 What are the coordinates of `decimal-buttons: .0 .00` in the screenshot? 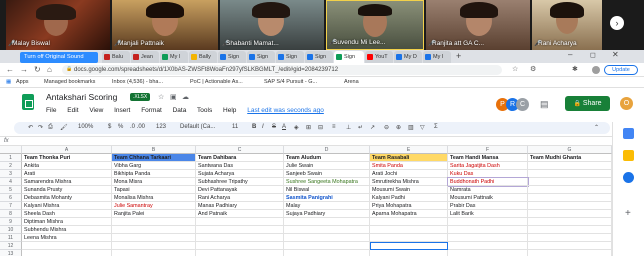 It's located at (137, 127).